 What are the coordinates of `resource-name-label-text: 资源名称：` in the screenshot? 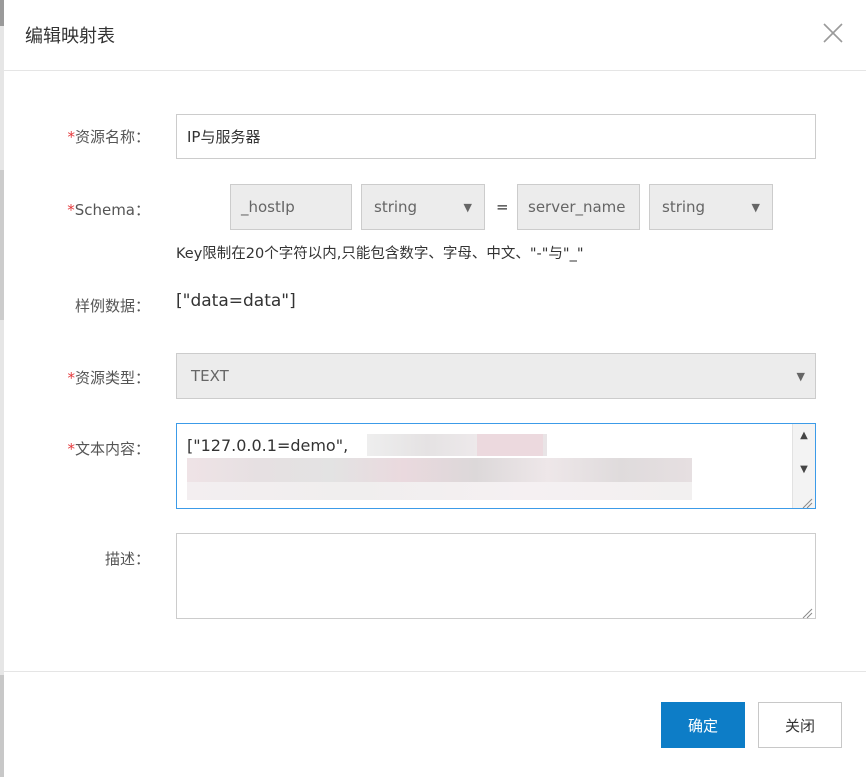 It's located at (112, 137).